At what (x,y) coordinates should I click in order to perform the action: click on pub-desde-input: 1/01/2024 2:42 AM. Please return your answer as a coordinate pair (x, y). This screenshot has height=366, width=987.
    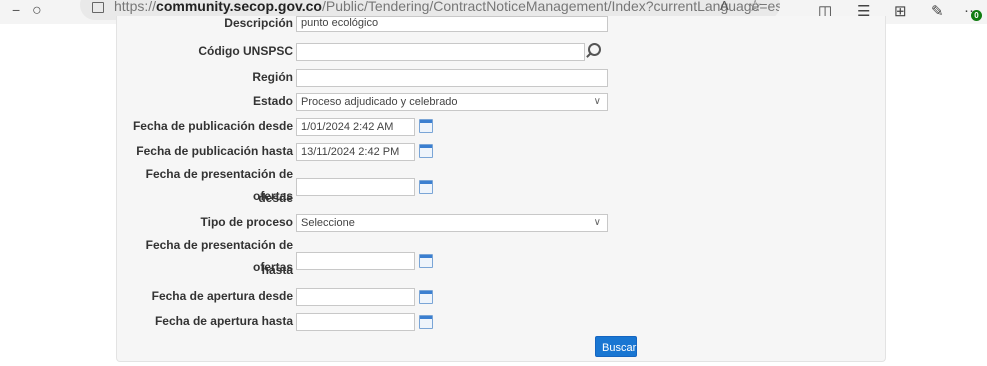
    Looking at the image, I should click on (355, 127).